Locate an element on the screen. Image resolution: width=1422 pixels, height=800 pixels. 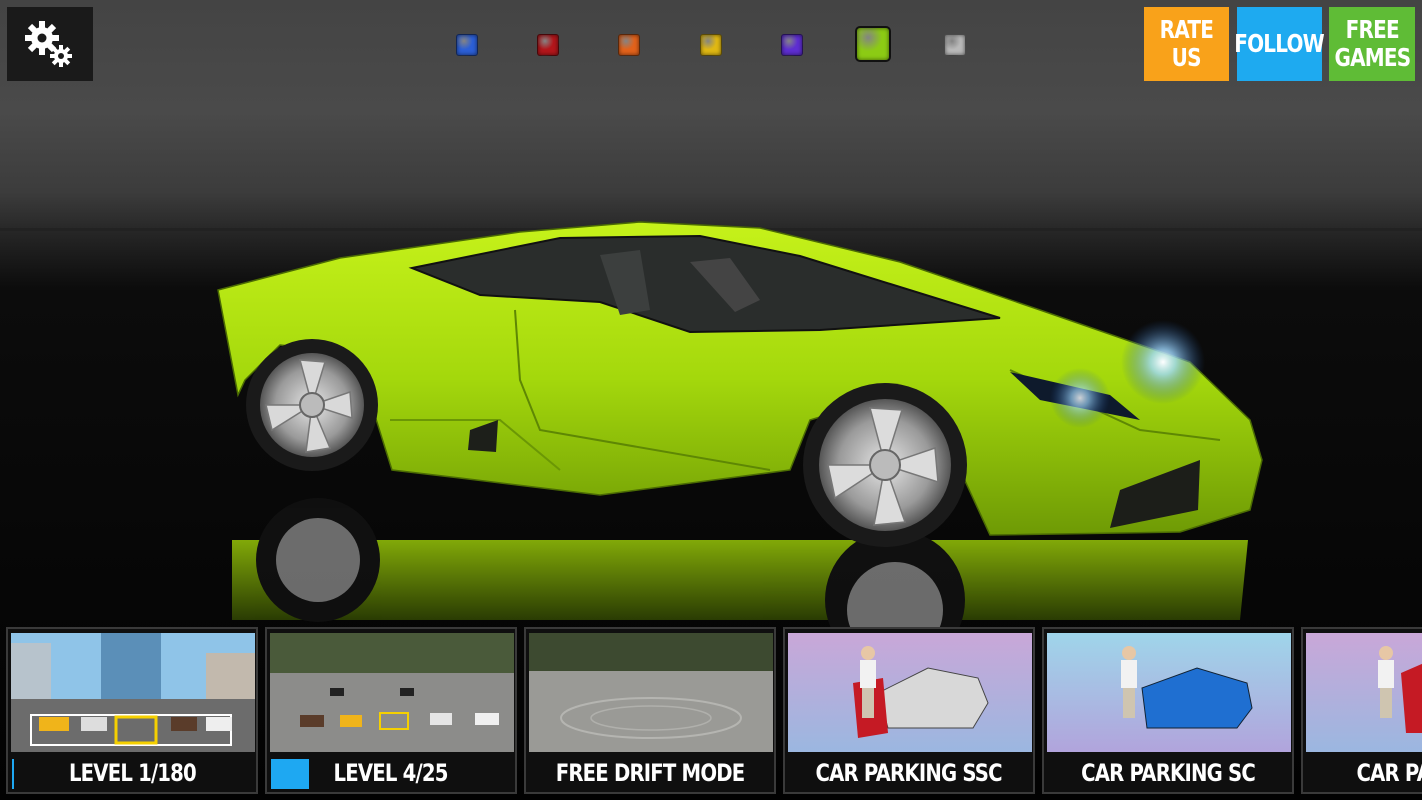
mode-card-free-drift: FREE DRIFT MODE is located at coordinates (650, 710).